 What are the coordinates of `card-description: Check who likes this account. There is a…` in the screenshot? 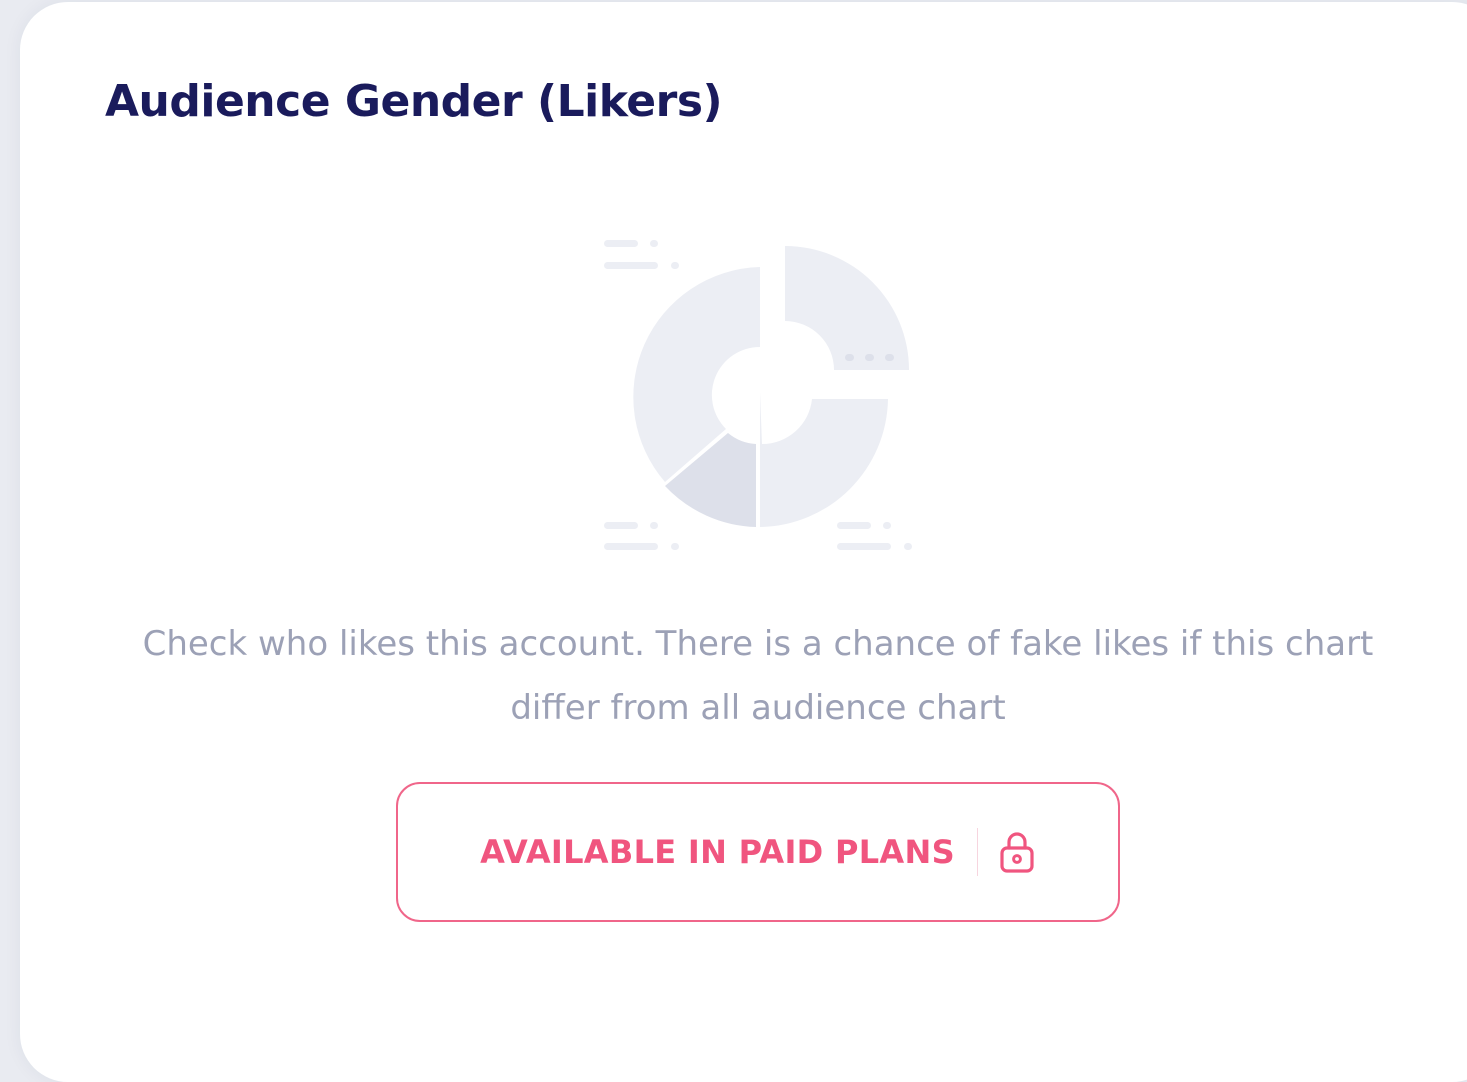 It's located at (758, 676).